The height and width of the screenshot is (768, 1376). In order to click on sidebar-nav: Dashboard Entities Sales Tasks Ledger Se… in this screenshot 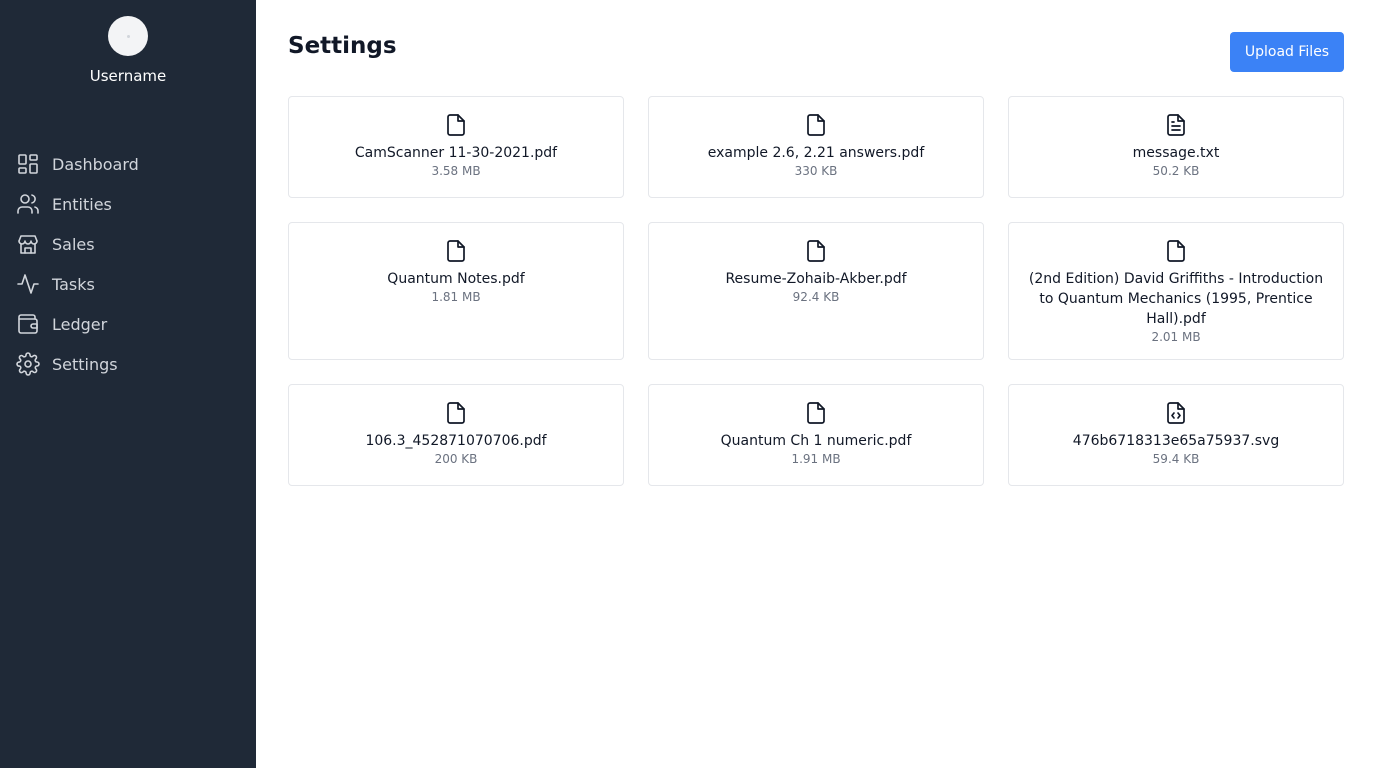, I will do `click(128, 264)`.